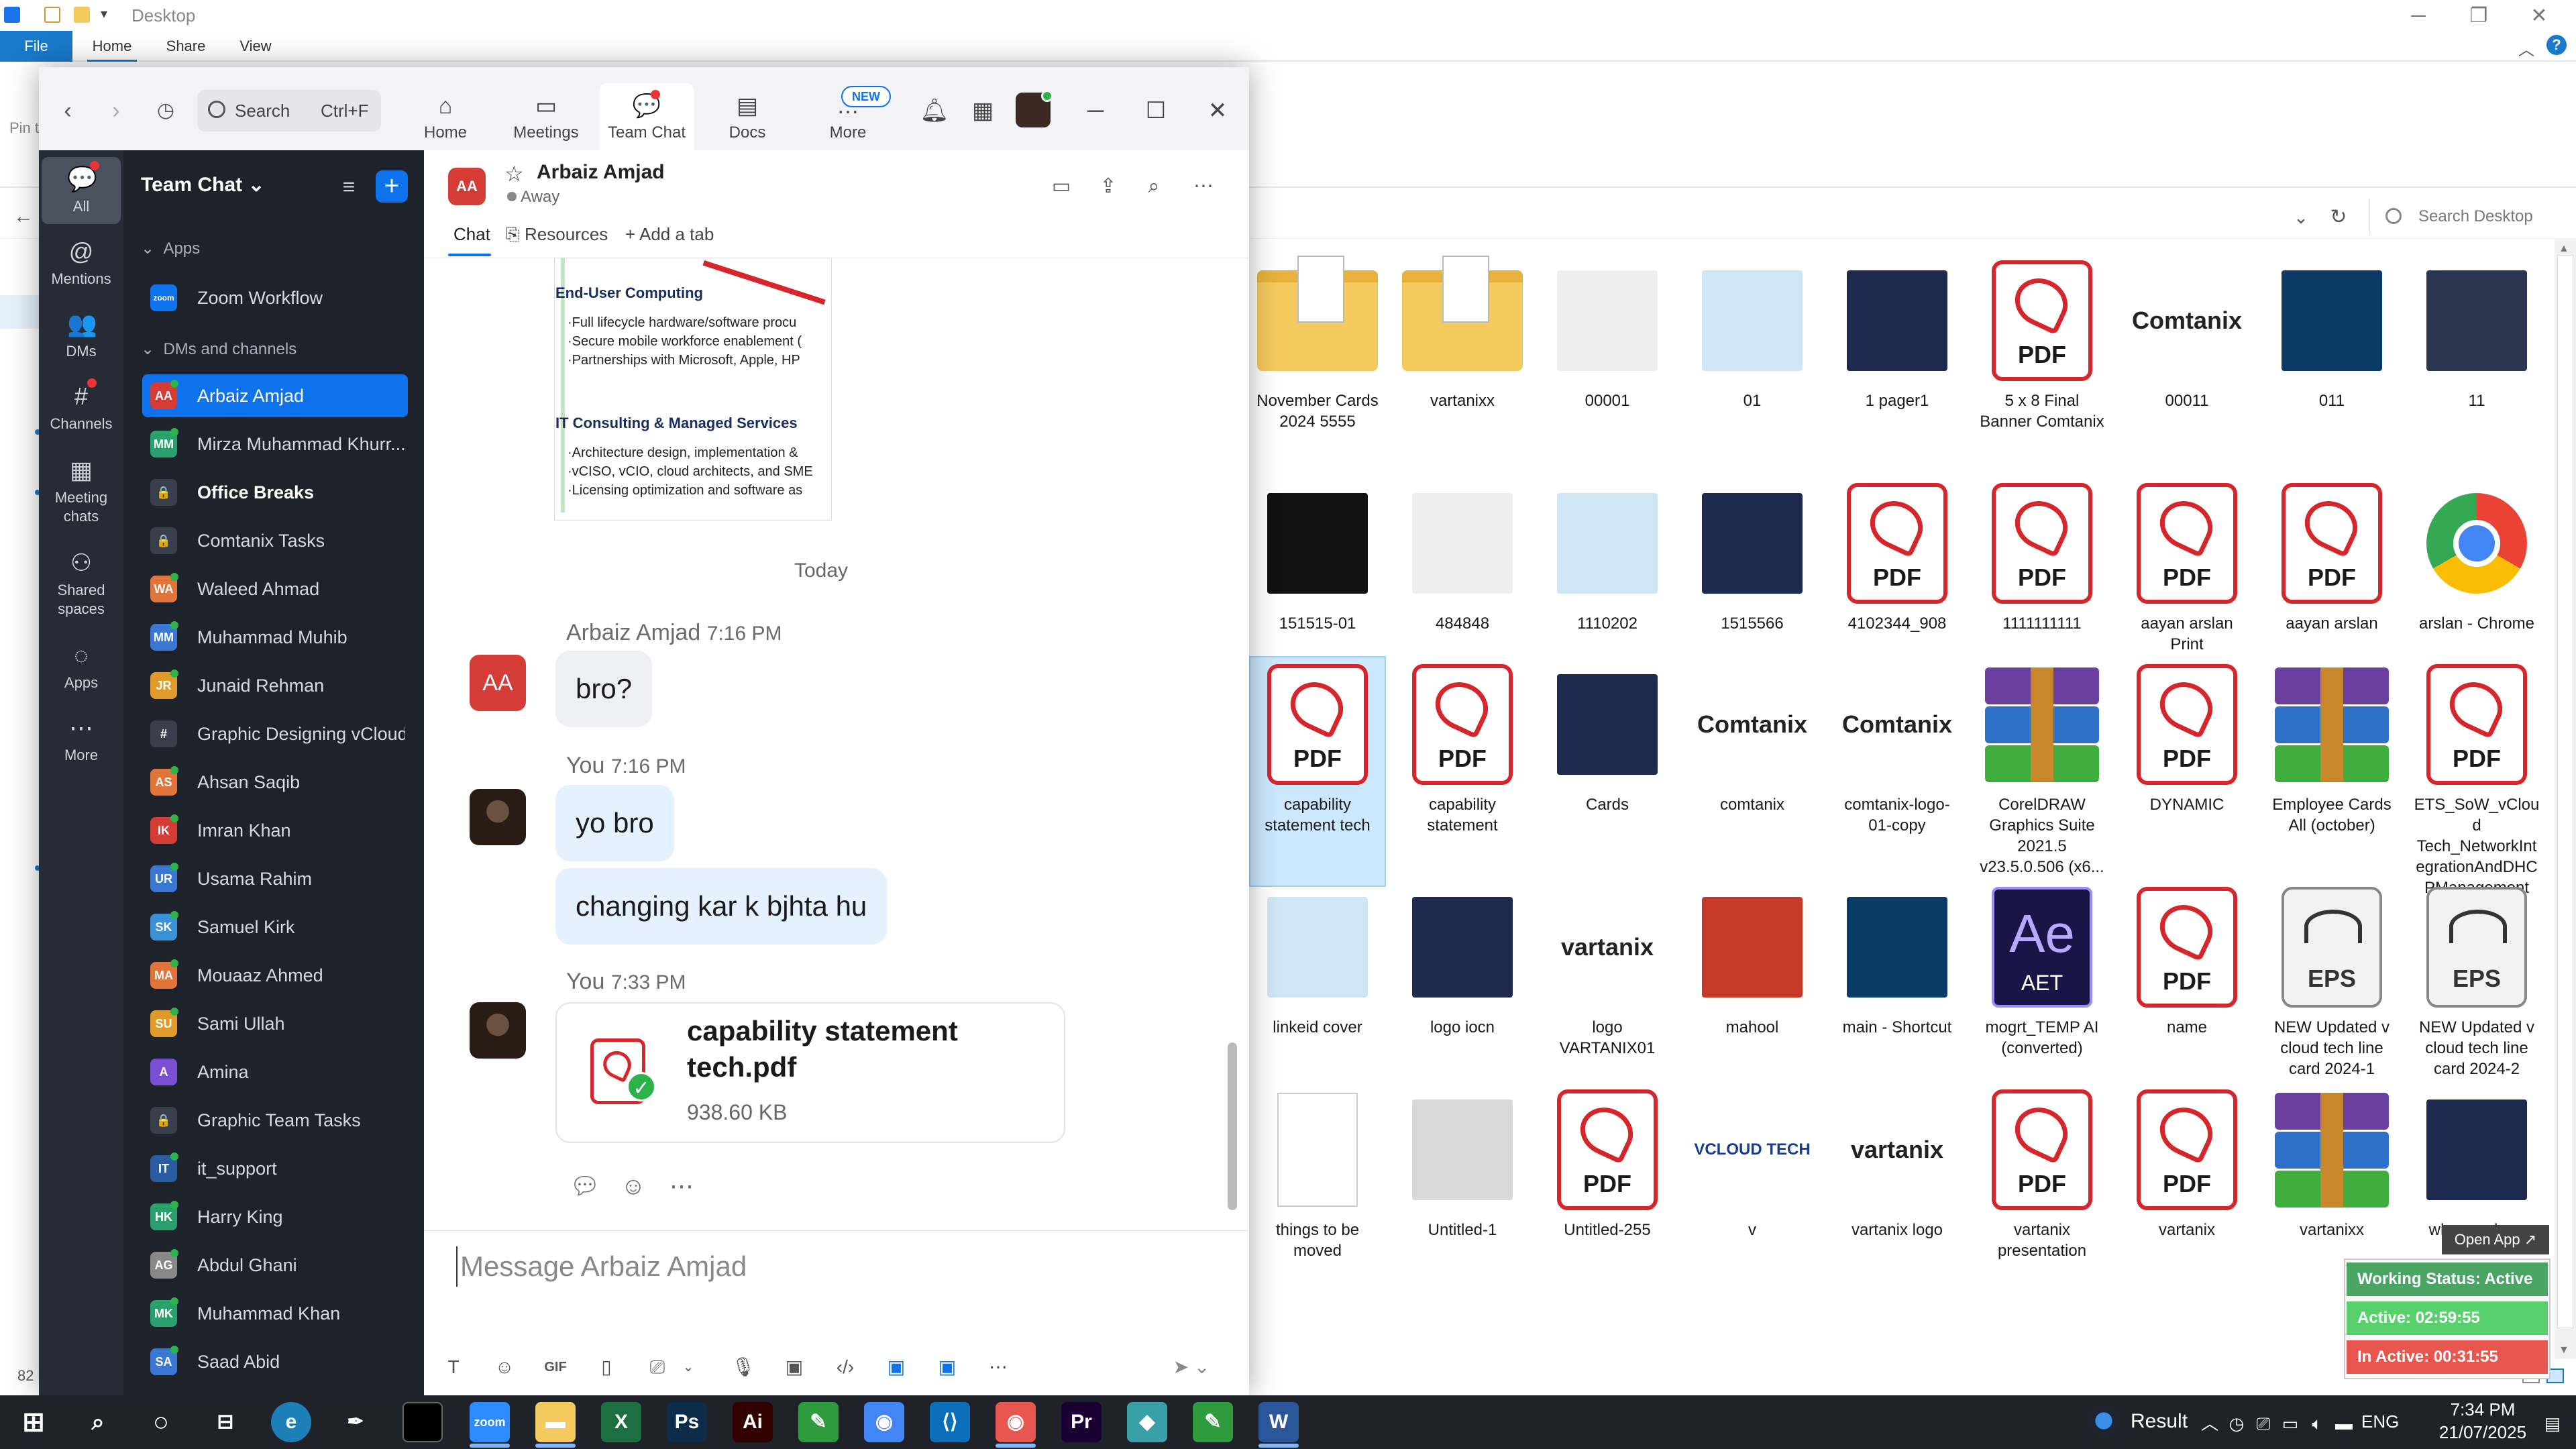 This screenshot has width=2576, height=1449. Describe the element at coordinates (747, 116) in the screenshot. I see `nav-docs: ▤ Docs` at that location.